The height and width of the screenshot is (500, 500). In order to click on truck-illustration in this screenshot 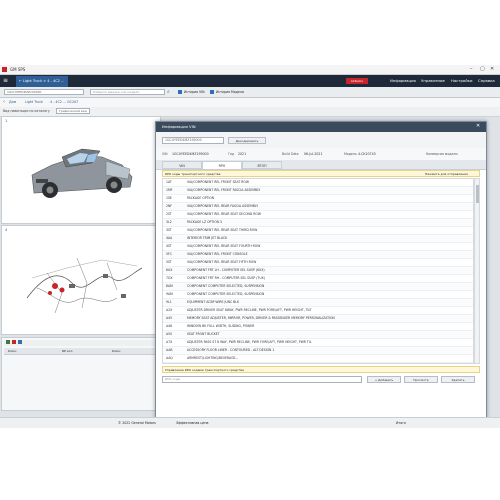, I will do `click(82, 170)`.